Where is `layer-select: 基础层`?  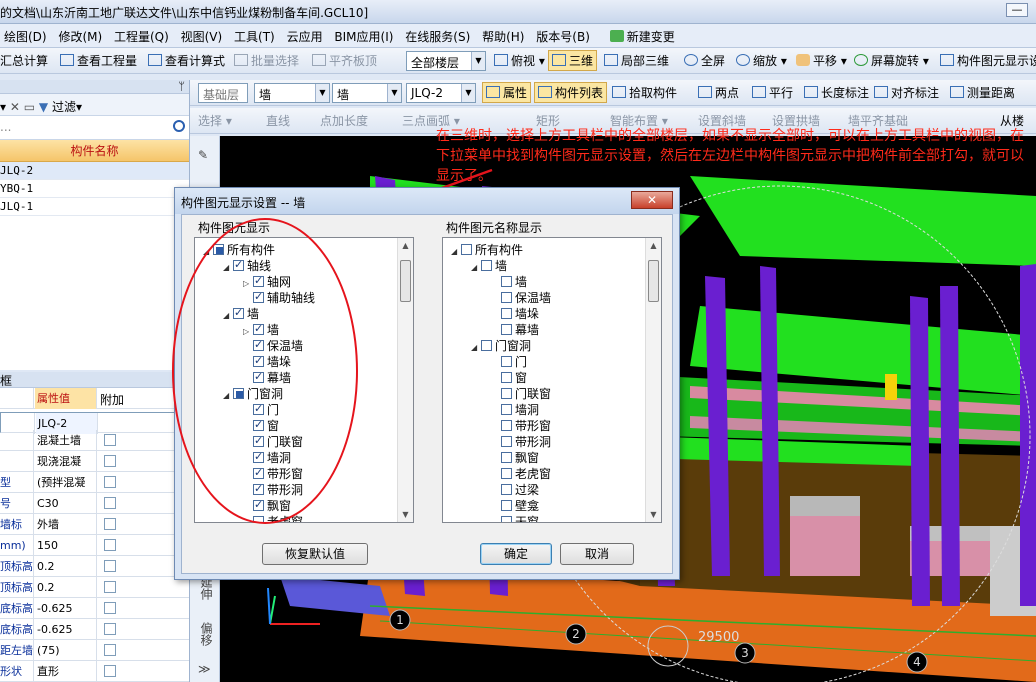
layer-select: 基础层 is located at coordinates (223, 93).